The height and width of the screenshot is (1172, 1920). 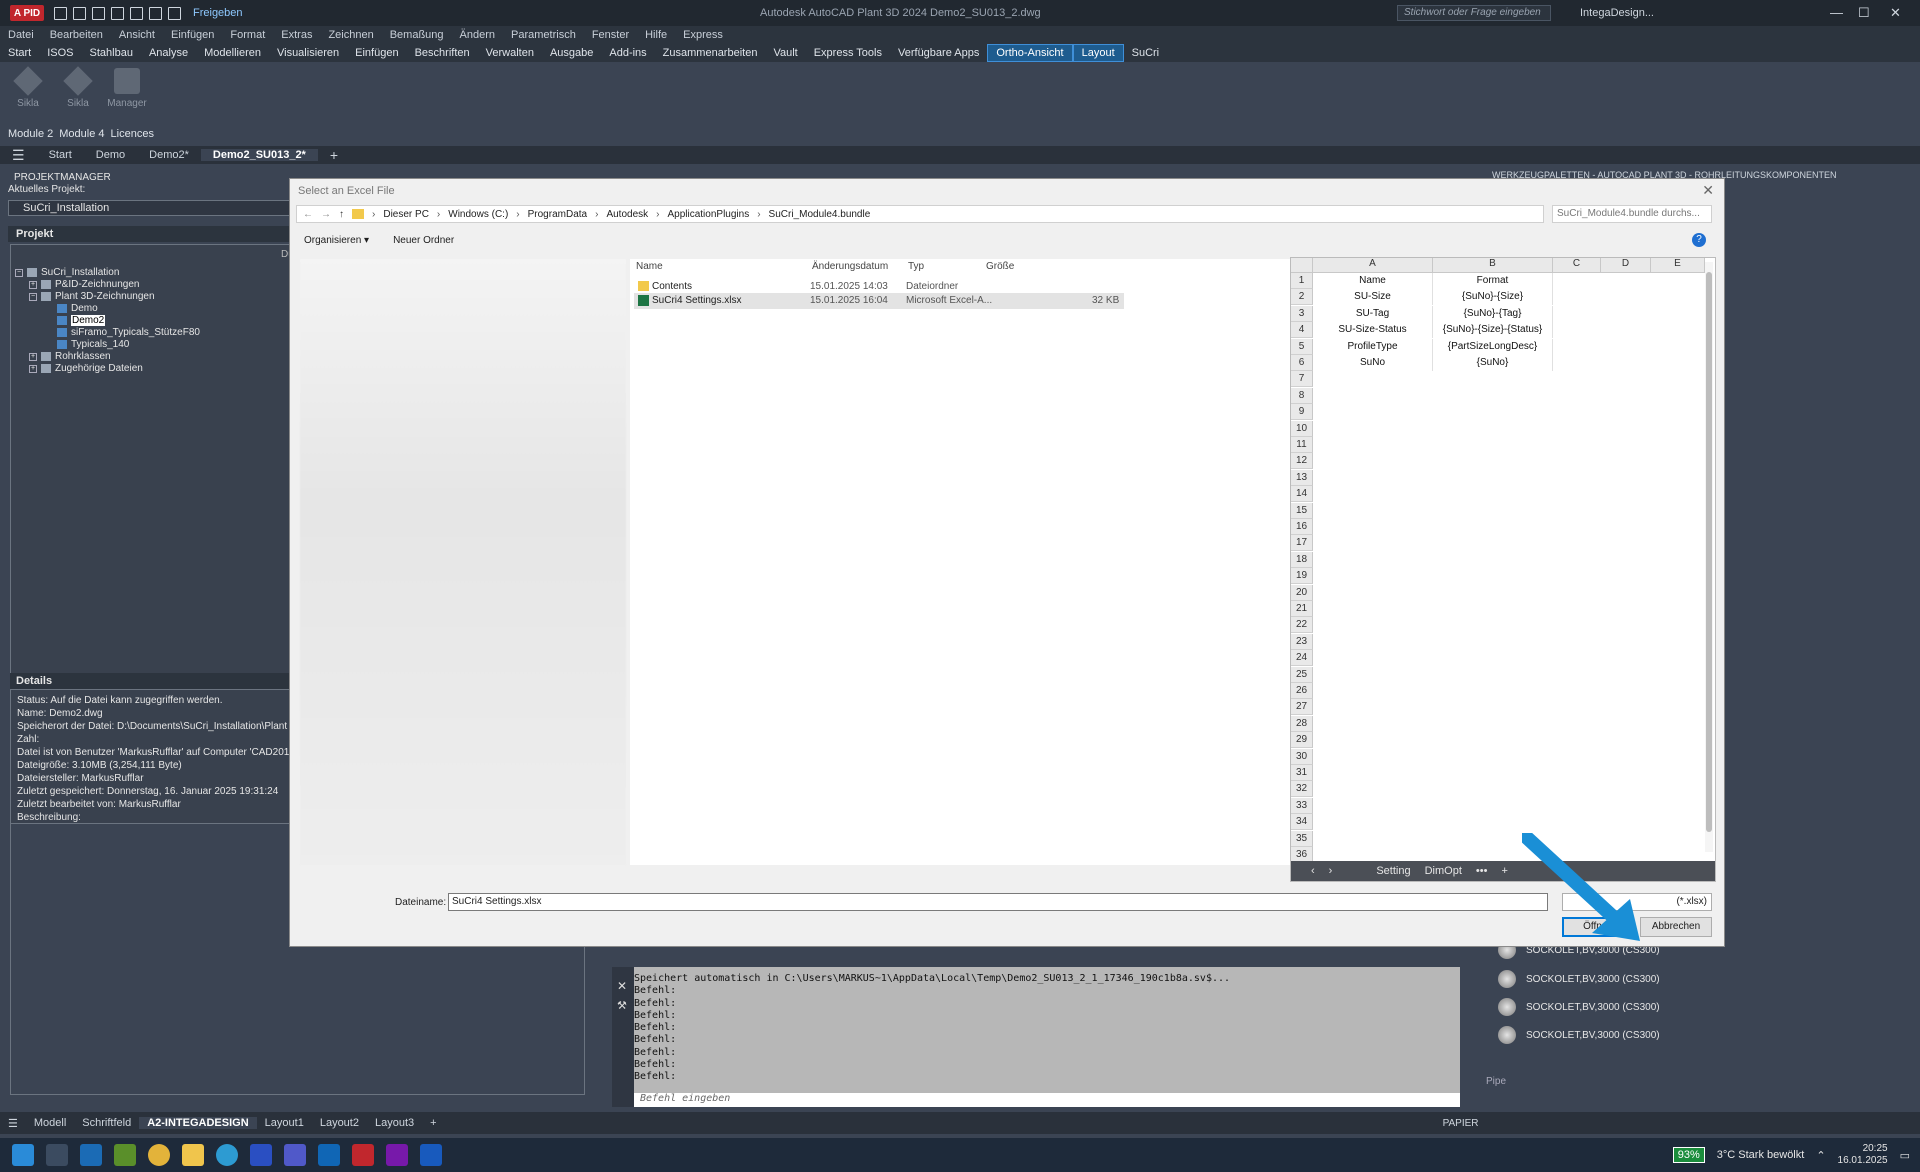 I want to click on help-icon: ?, so click(x=1699, y=240).